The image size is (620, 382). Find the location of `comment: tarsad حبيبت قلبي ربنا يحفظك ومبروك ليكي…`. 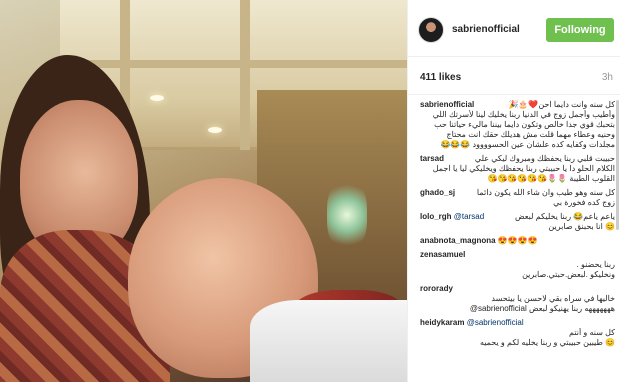

comment: tarsad حبيبت قلبي ربنا يحفظك ومبروك ليكي… is located at coordinates (517, 169).